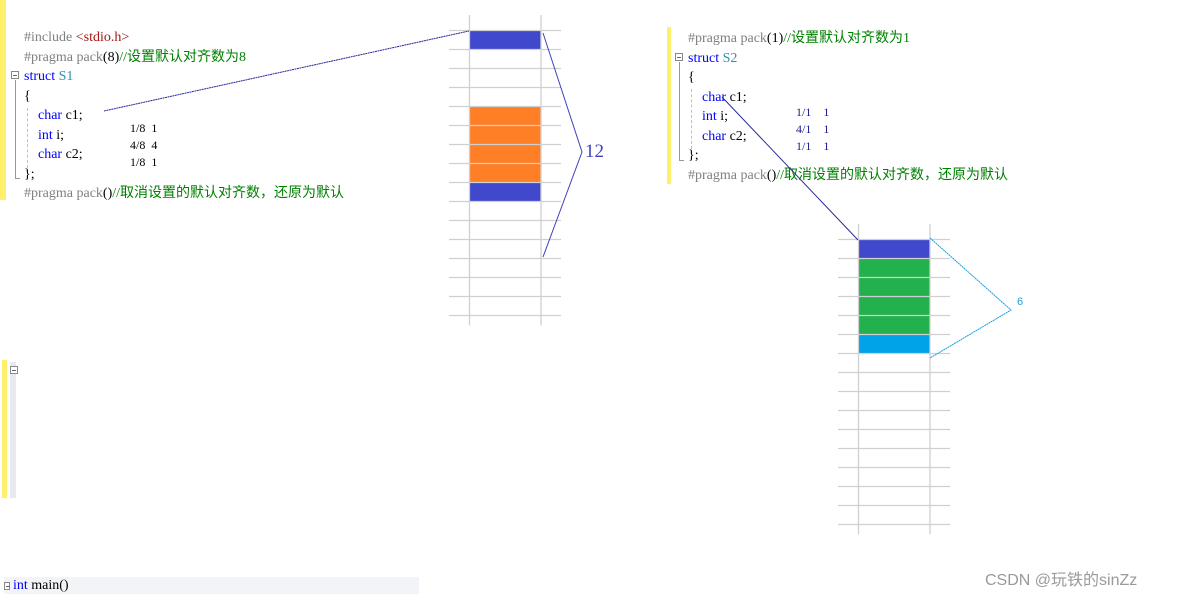 The width and height of the screenshot is (1177, 596). Describe the element at coordinates (286, 71) in the screenshot. I see `connector-c1-to-memory-s1` at that location.